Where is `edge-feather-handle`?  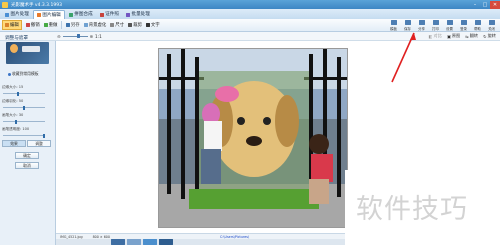 edge-feather-handle is located at coordinates (24, 107).